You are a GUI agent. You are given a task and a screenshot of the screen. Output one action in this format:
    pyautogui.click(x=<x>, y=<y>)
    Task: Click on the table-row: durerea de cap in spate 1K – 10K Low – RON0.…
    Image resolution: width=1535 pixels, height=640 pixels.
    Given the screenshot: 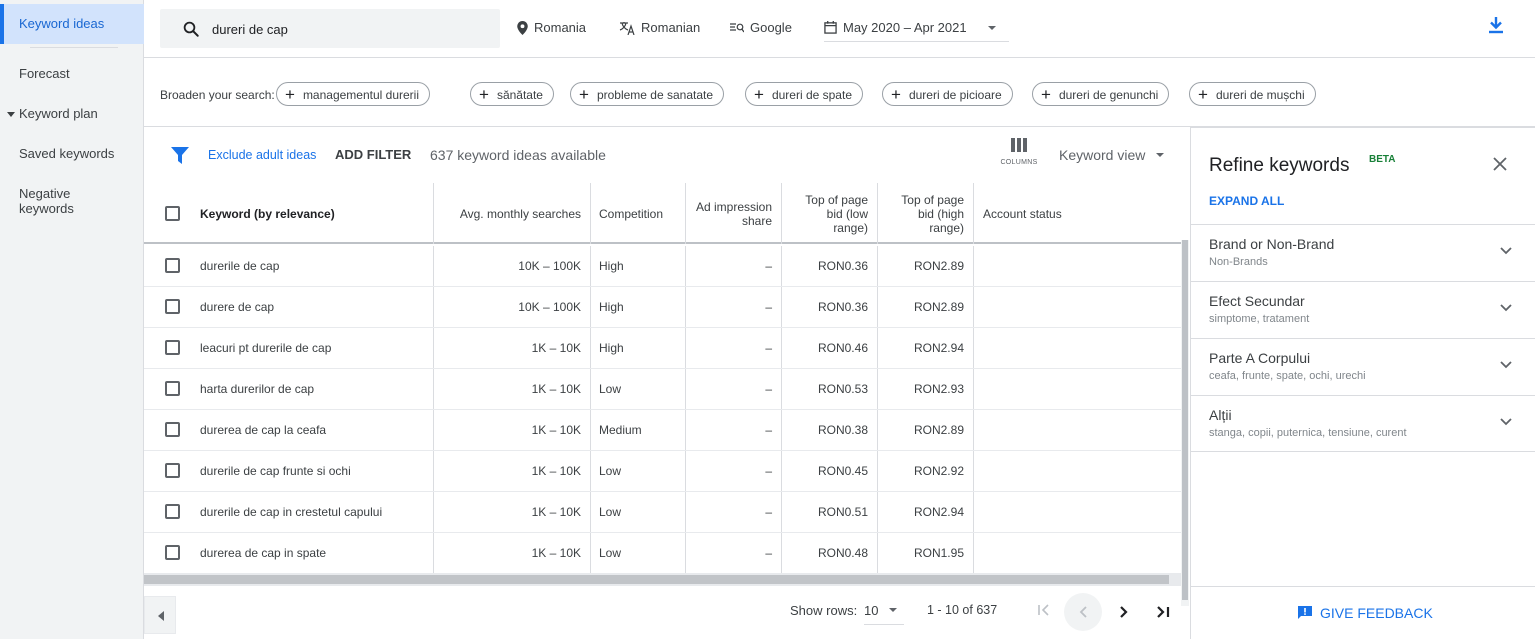 What is the action you would take?
    pyautogui.click(x=662, y=553)
    